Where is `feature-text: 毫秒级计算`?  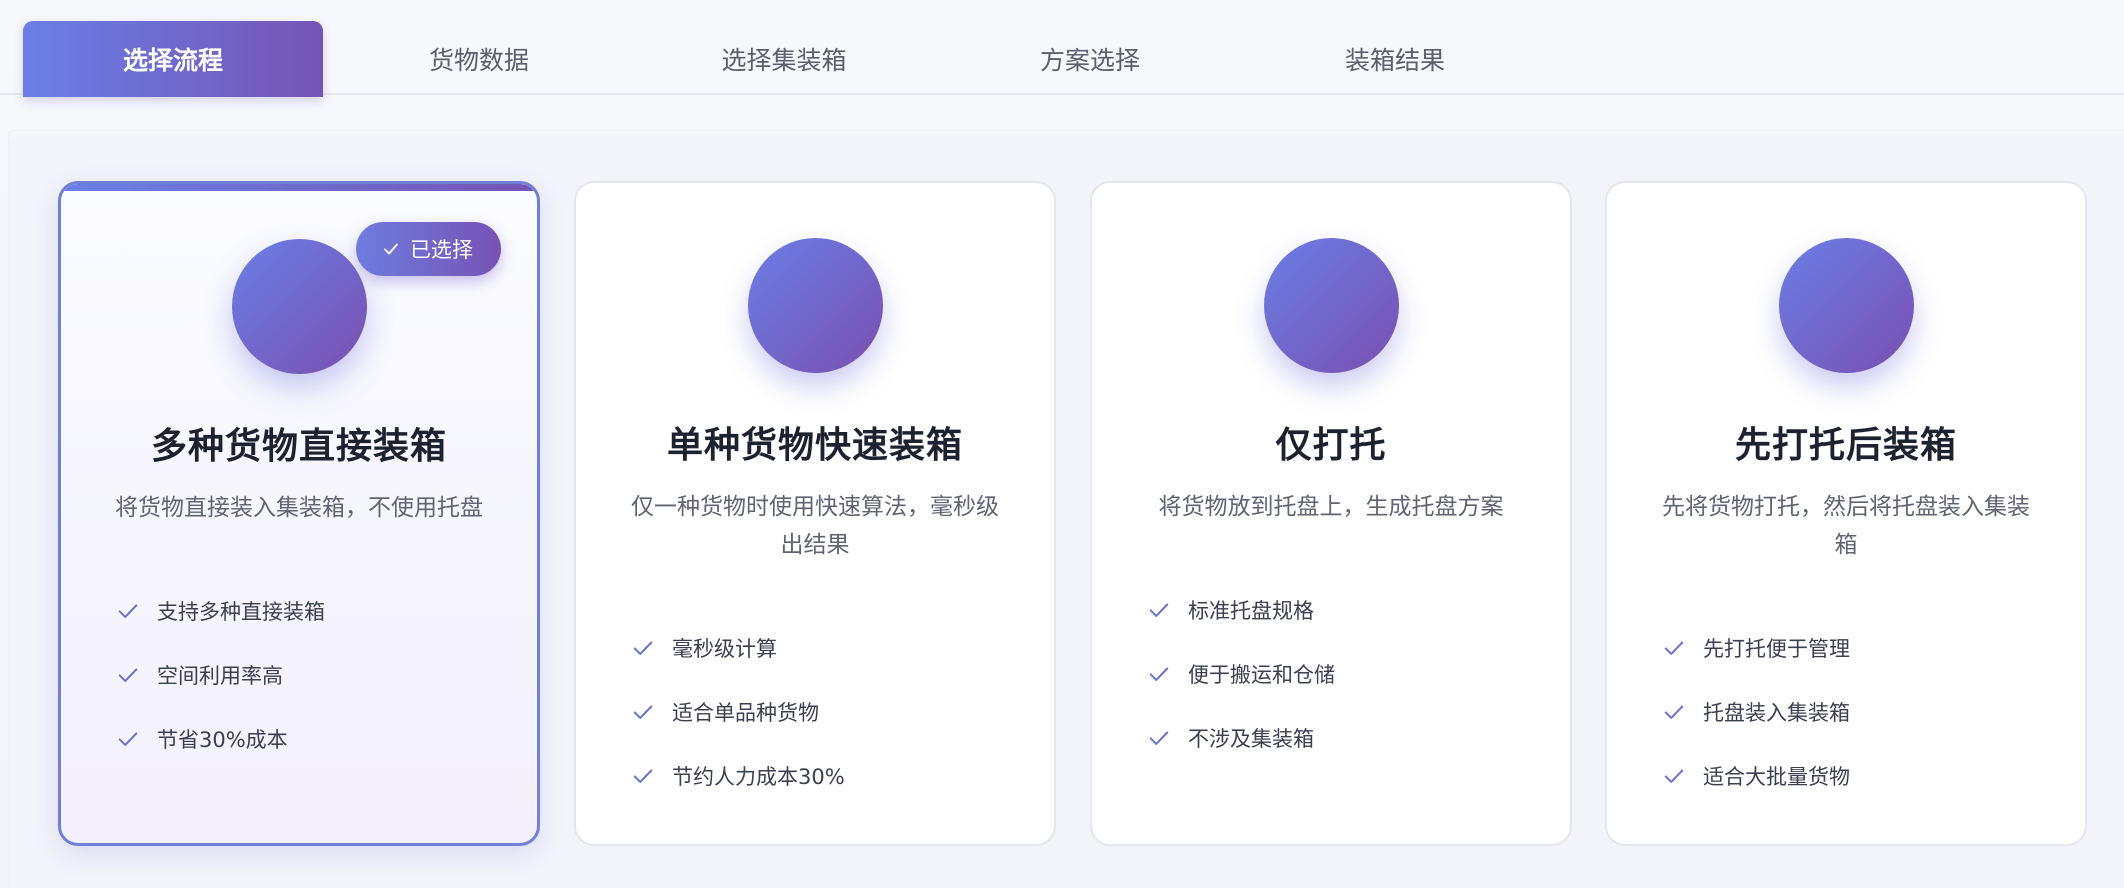
feature-text: 毫秒级计算 is located at coordinates (724, 649).